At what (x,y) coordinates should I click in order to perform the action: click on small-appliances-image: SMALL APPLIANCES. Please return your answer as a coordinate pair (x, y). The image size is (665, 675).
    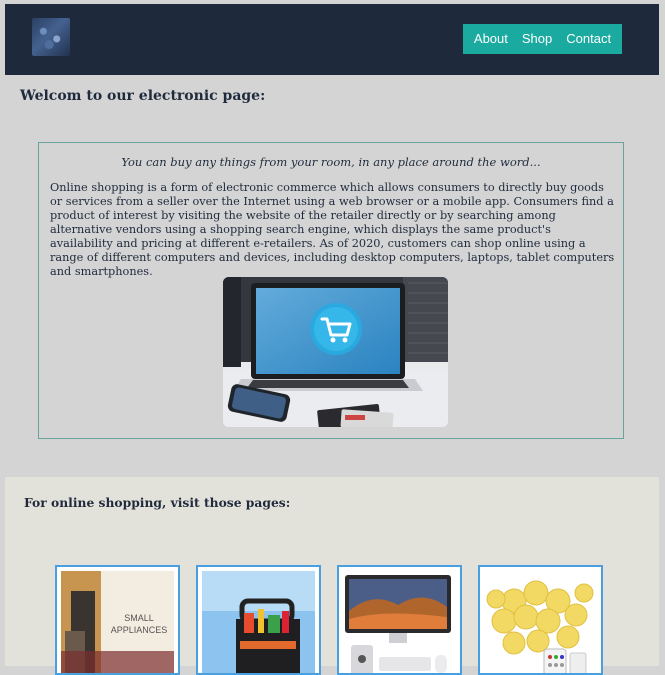
    Looking at the image, I should click on (117, 622).